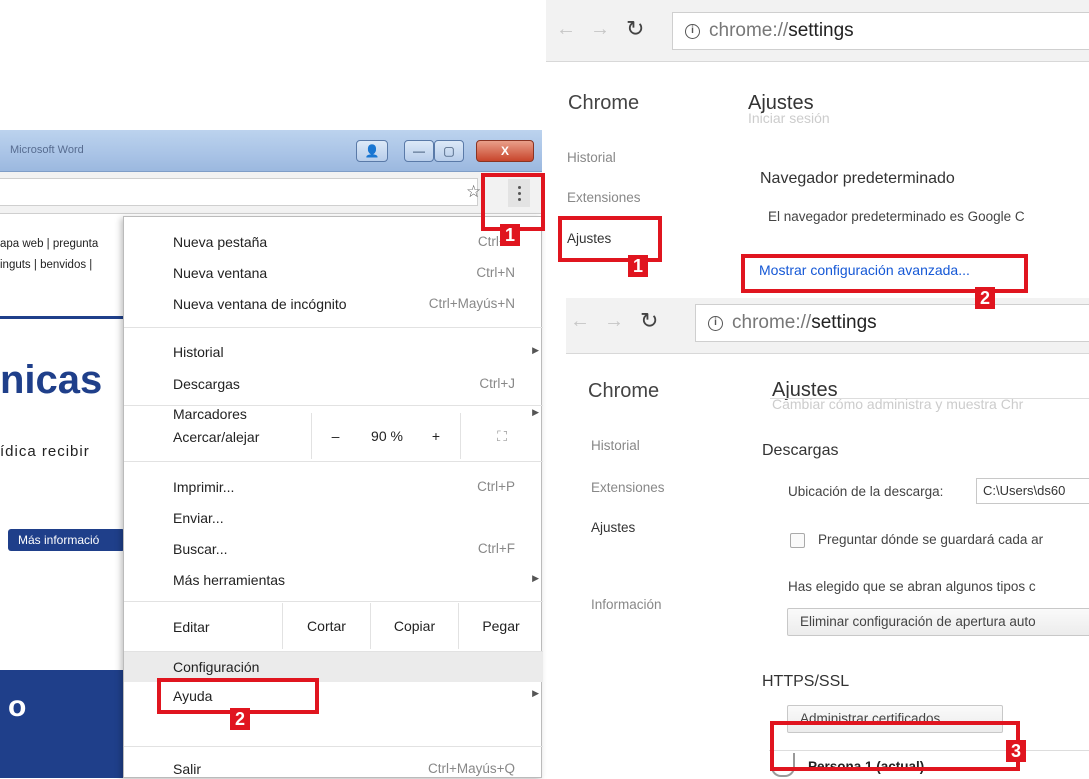 This screenshot has height=779, width=1089. Describe the element at coordinates (239, 192) in the screenshot. I see `address-bar` at that location.